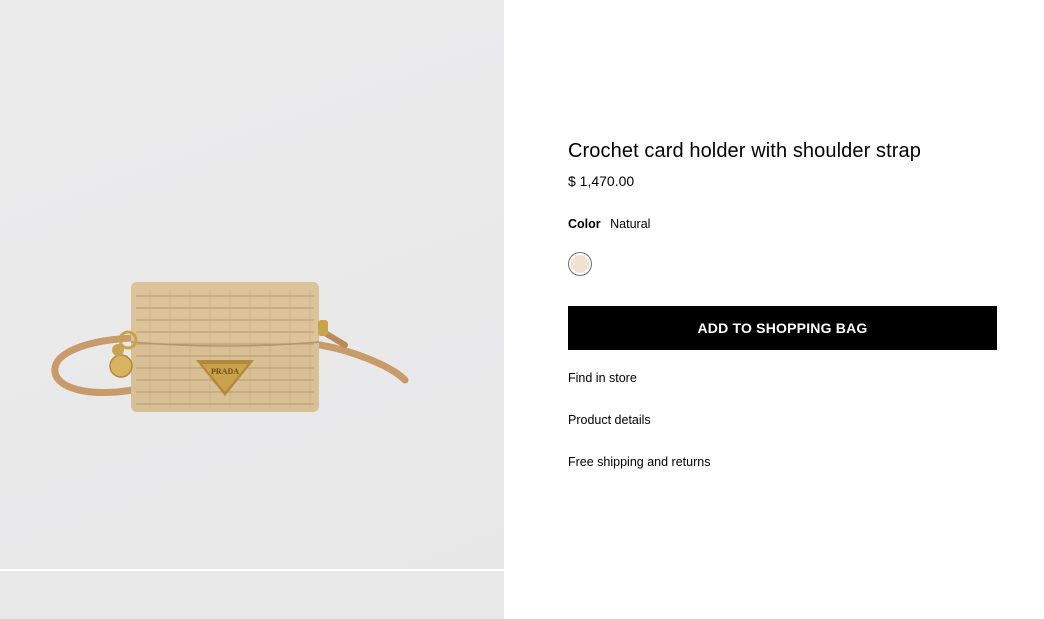 This screenshot has height=619, width=1044. What do you see at coordinates (744, 151) in the screenshot?
I see `product-title: Crochet card holder with shoulder strap` at bounding box center [744, 151].